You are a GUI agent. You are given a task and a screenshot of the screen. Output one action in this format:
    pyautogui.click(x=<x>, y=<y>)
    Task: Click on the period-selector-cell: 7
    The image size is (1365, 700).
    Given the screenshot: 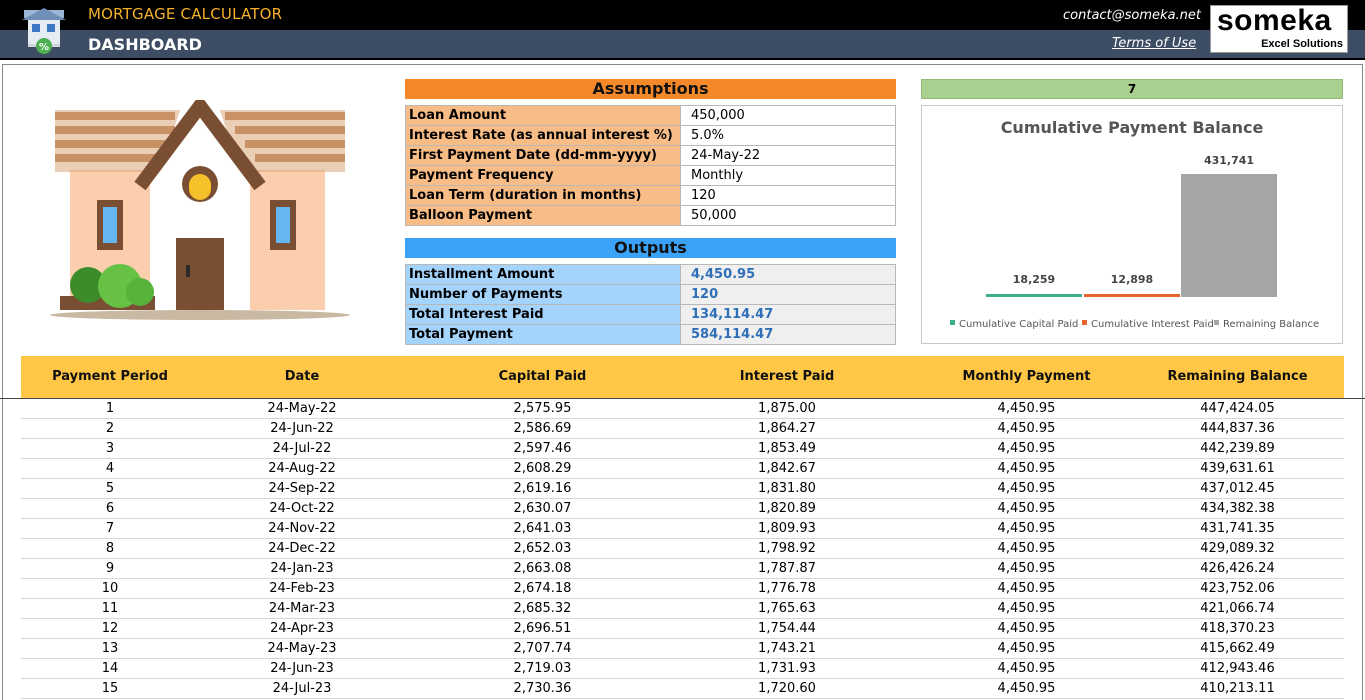 What is the action you would take?
    pyautogui.click(x=1132, y=89)
    